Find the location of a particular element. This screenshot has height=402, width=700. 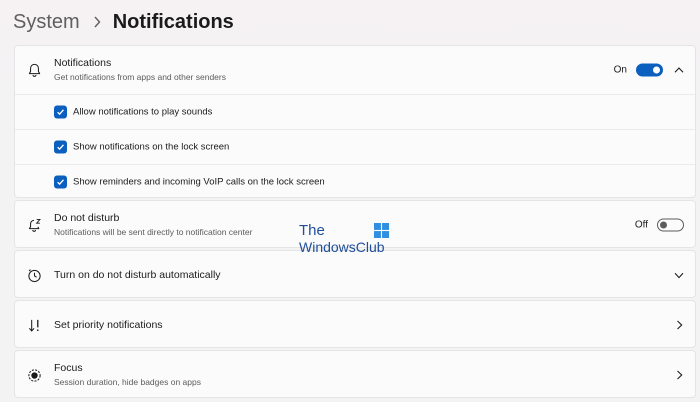

priority-icon is located at coordinates (34, 325).